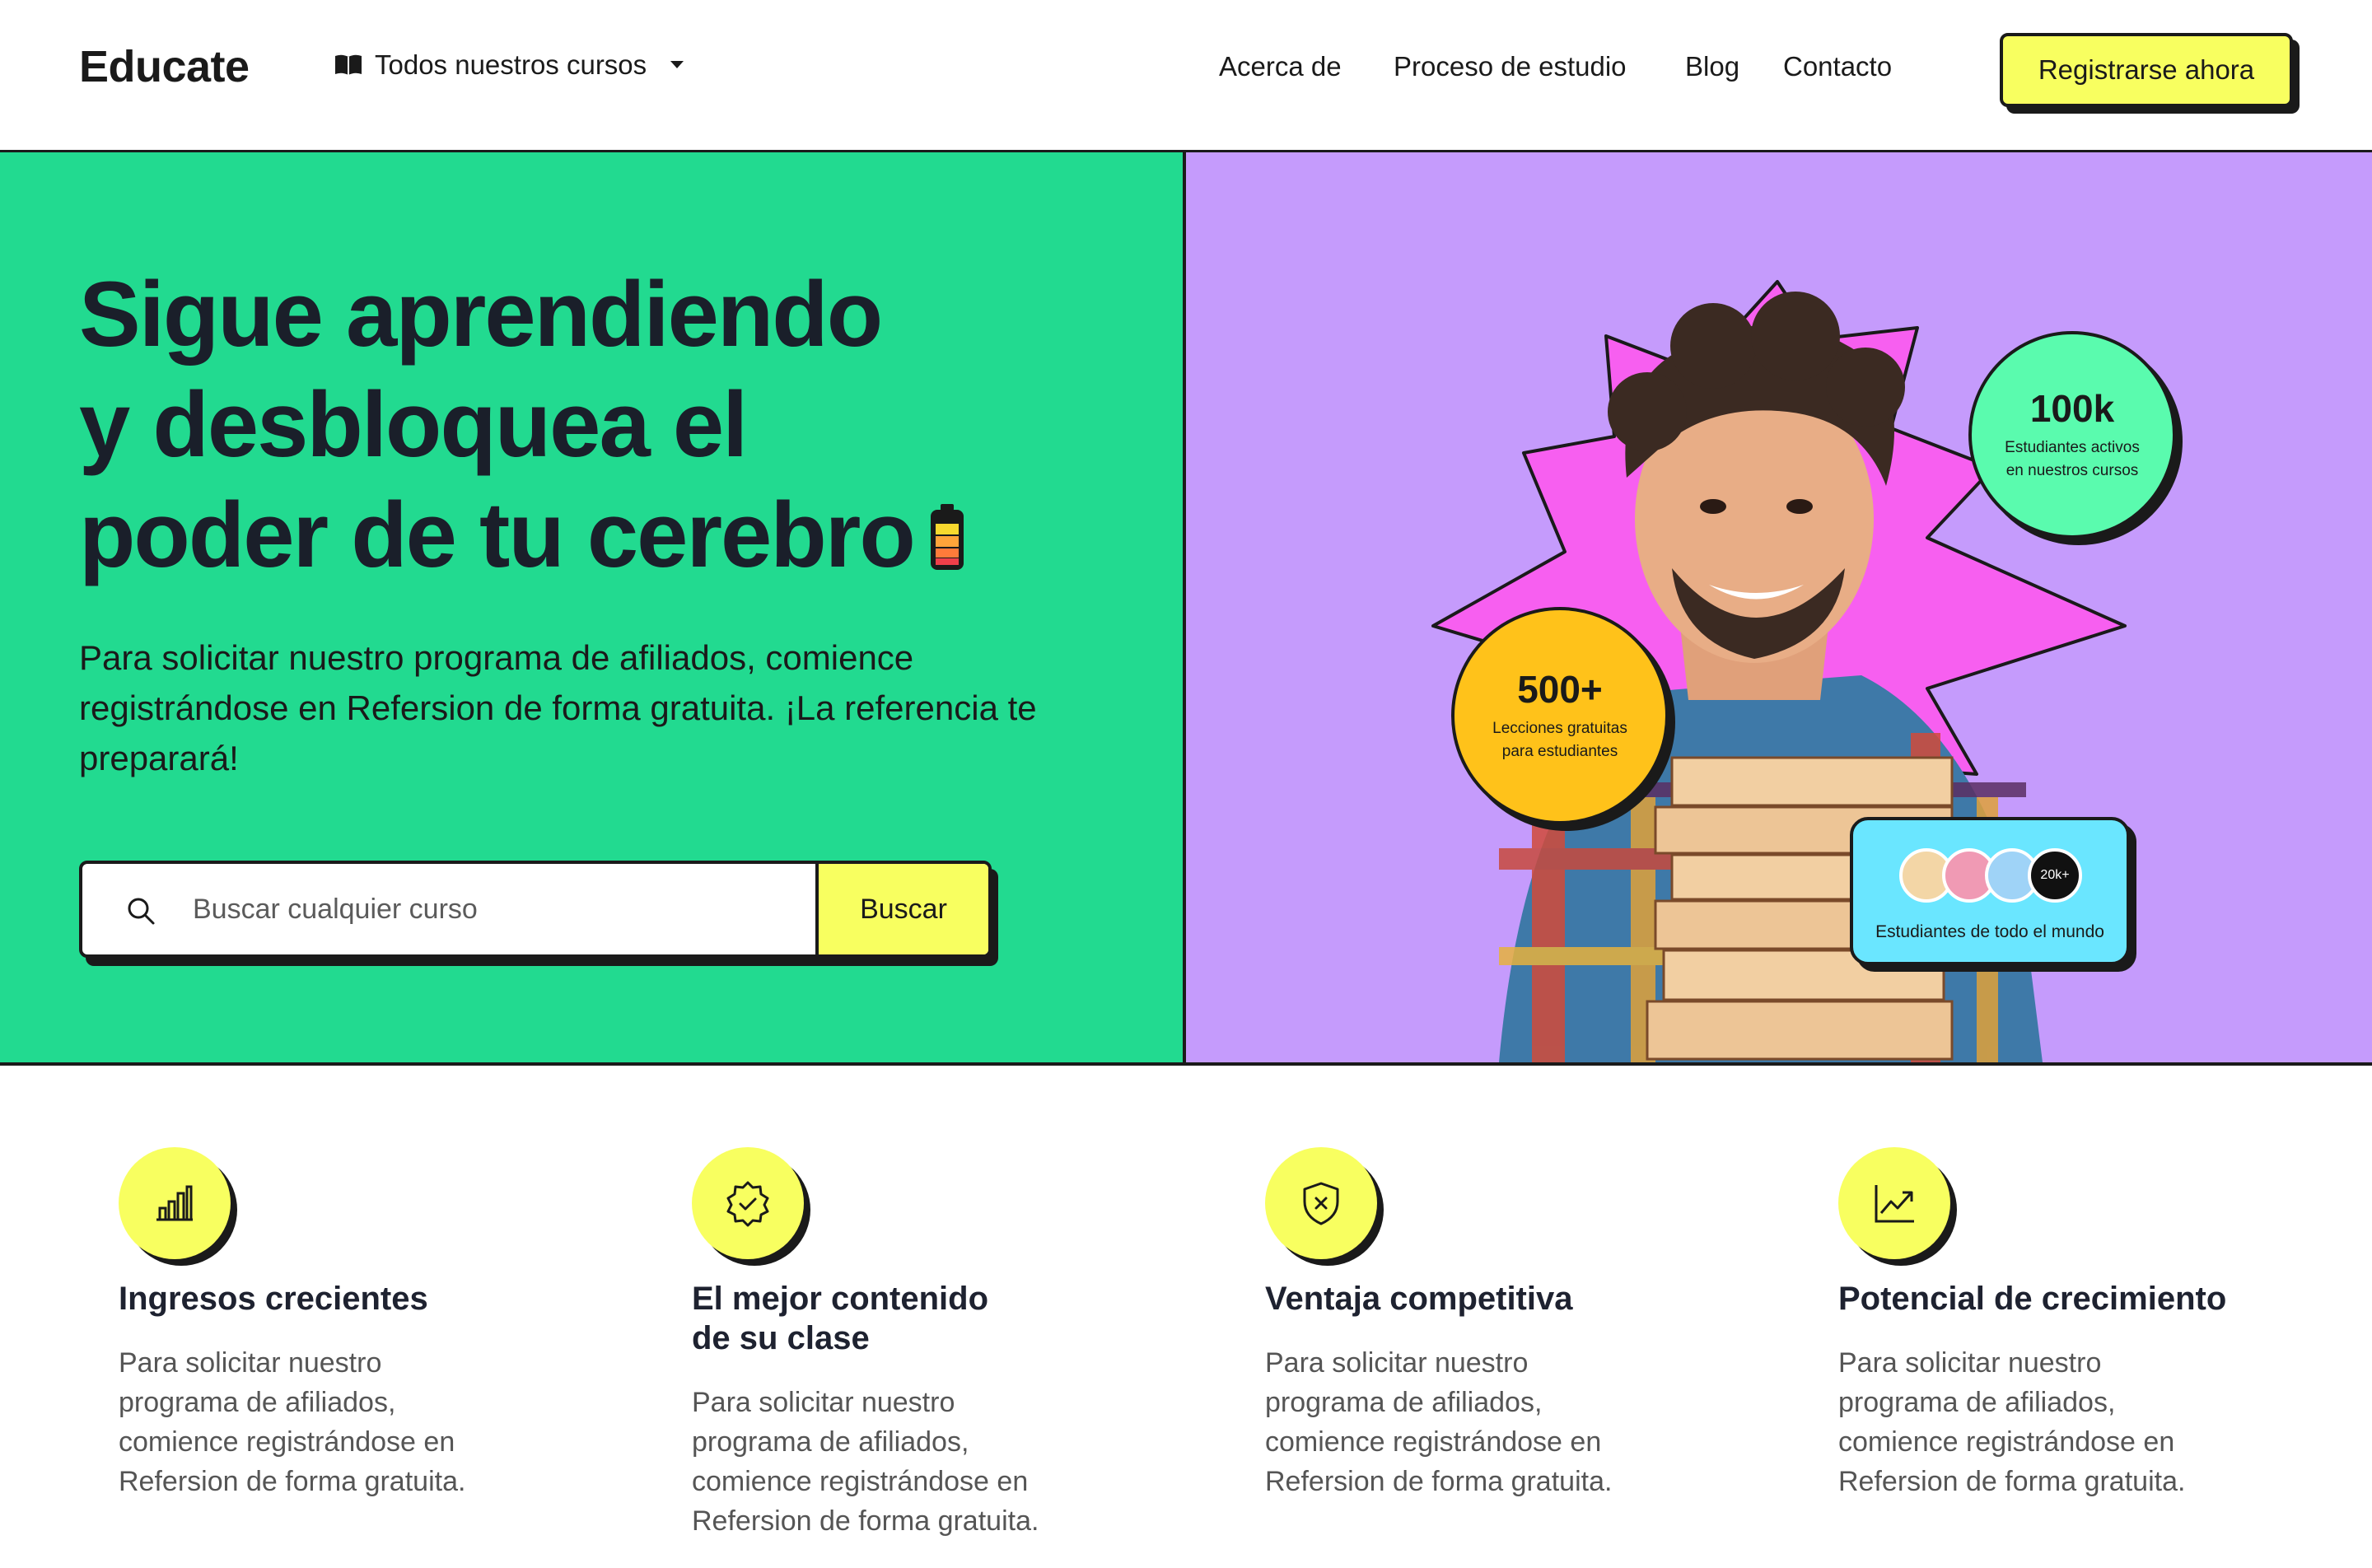  What do you see at coordinates (677, 64) in the screenshot?
I see `chevron-down-icon` at bounding box center [677, 64].